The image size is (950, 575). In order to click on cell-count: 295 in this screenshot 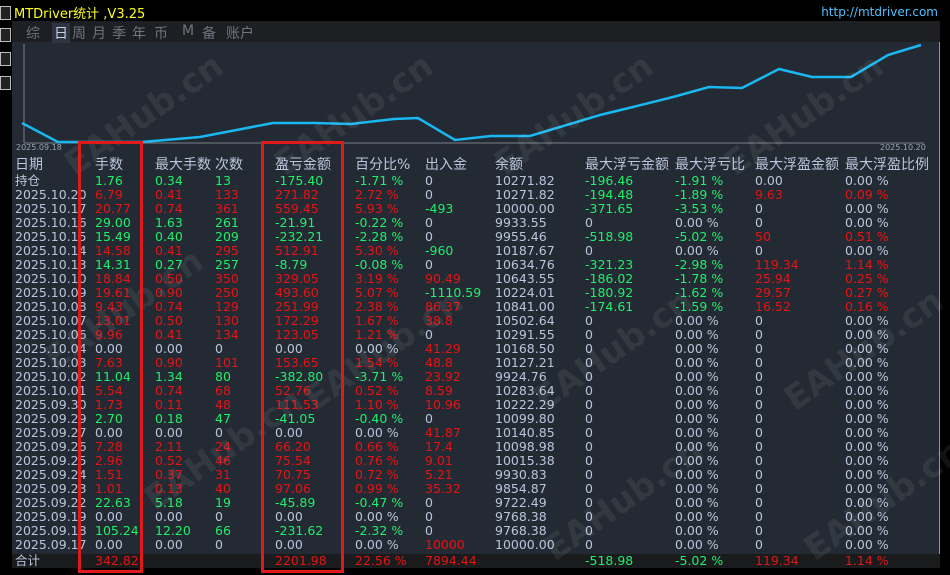, I will do `click(227, 250)`.